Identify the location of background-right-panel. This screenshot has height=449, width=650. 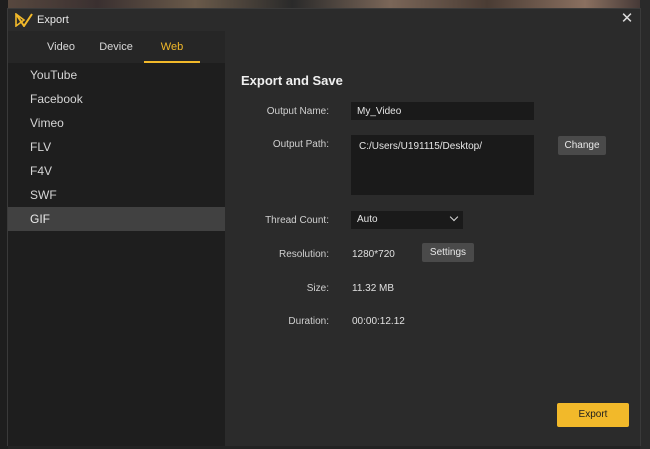
(645, 224).